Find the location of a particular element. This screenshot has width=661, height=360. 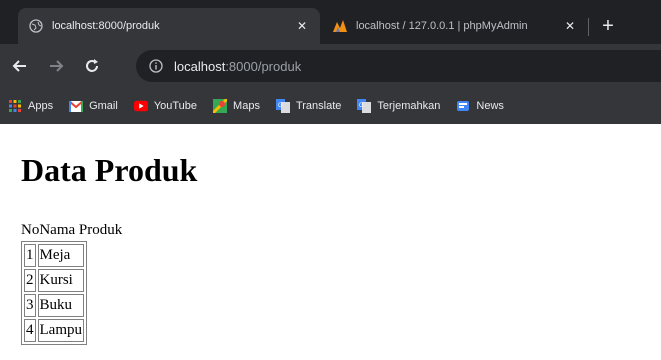

column-header-no: No is located at coordinates (30, 230).